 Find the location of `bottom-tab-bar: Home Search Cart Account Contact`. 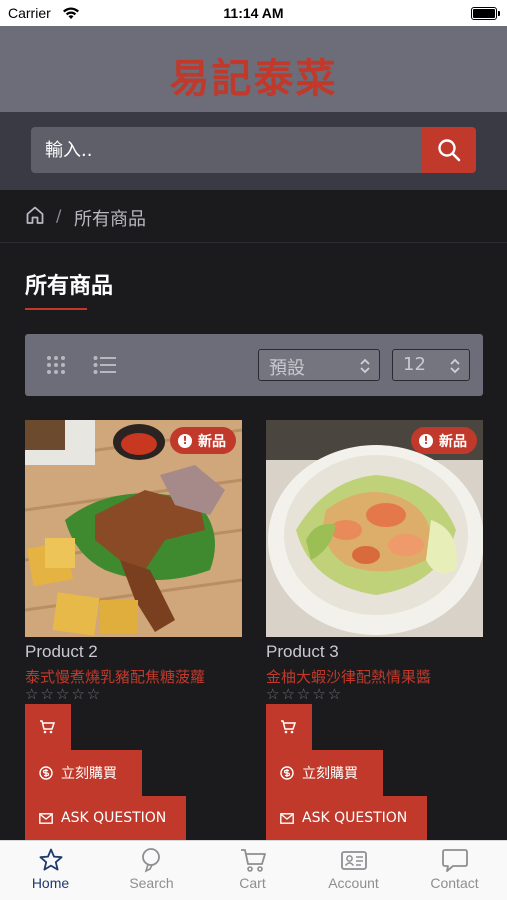

bottom-tab-bar: Home Search Cart Account Contact is located at coordinates (253, 870).